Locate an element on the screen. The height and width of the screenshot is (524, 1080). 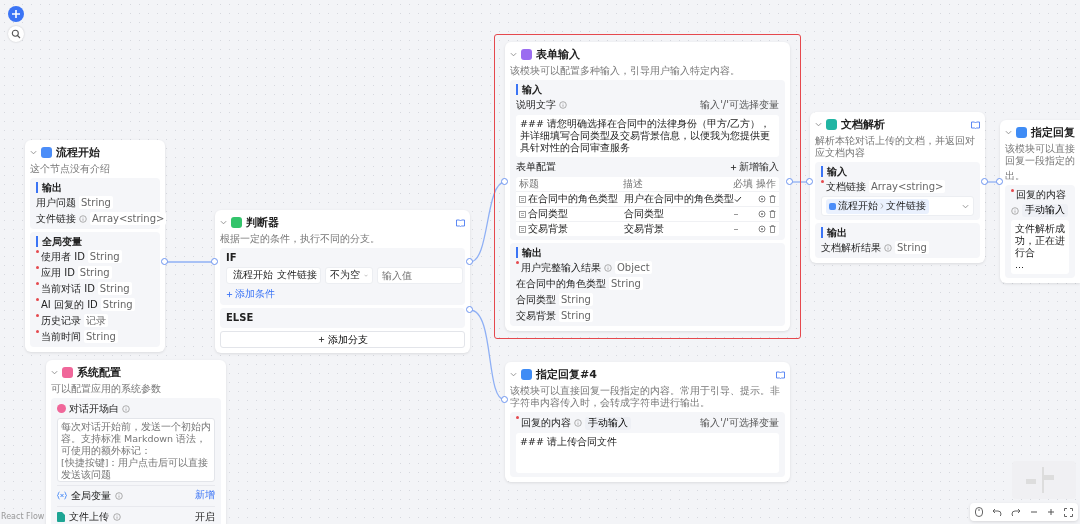
node-card: 判断器 根据一定的条件，执行不同的分支。 IF 流程开始 文件链接 不为空 输入值 添加条件 ELSE 添加分支 is located at coordinates (342, 281).